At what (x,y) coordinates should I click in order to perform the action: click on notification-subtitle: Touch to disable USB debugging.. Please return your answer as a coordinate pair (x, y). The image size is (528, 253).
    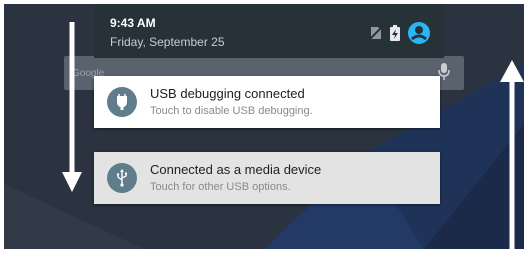
    Looking at the image, I should click on (231, 111).